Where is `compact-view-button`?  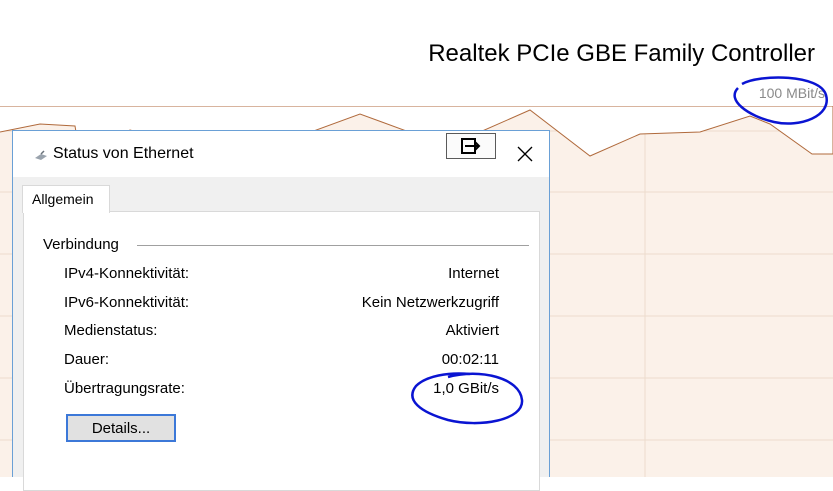 compact-view-button is located at coordinates (471, 146).